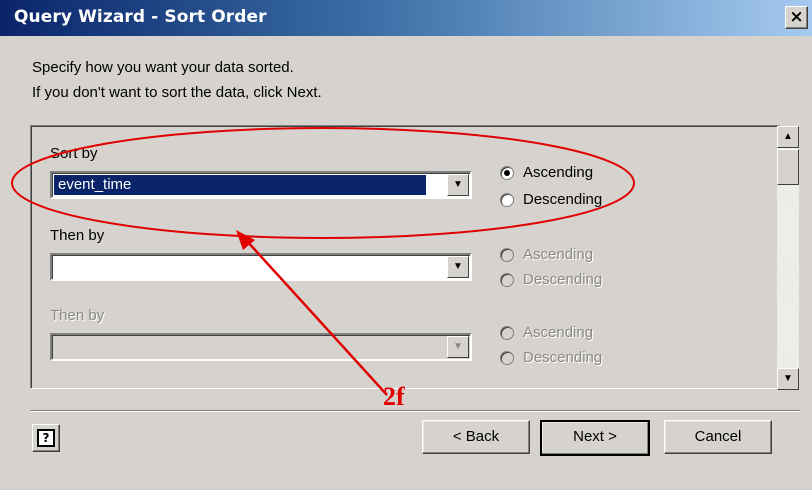 Image resolution: width=812 pixels, height=490 pixels. What do you see at coordinates (558, 254) in the screenshot?
I see `then-by-1-ascending-label: Ascending` at bounding box center [558, 254].